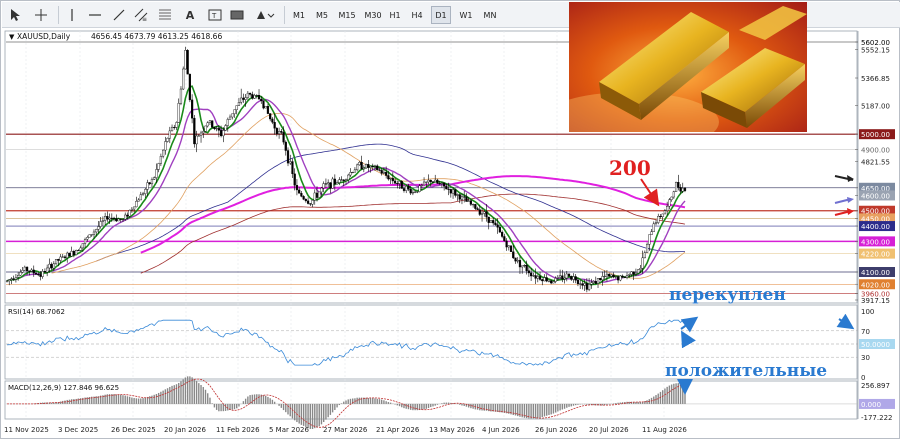 The width and height of the screenshot is (900, 439). What do you see at coordinates (865, 358) in the screenshot?
I see `rsi-level-label: 30` at bounding box center [865, 358].